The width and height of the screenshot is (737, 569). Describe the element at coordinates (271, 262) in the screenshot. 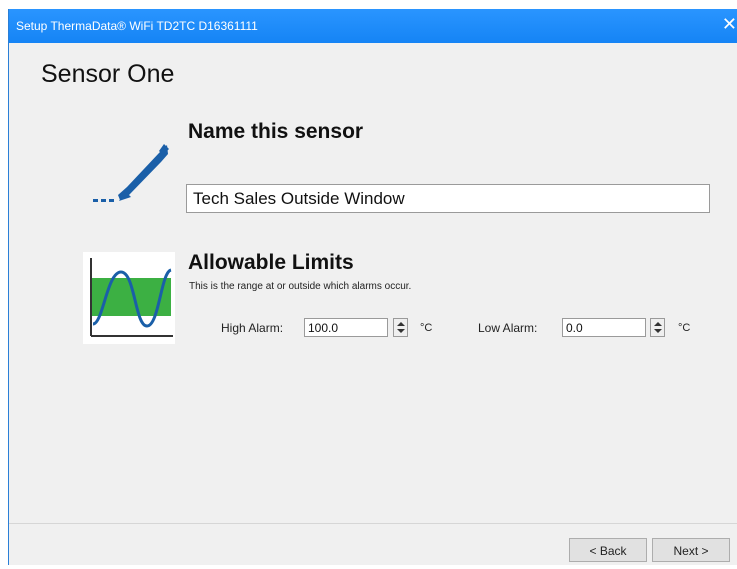

I see `limits-section-title: Allowable Limits` at that location.